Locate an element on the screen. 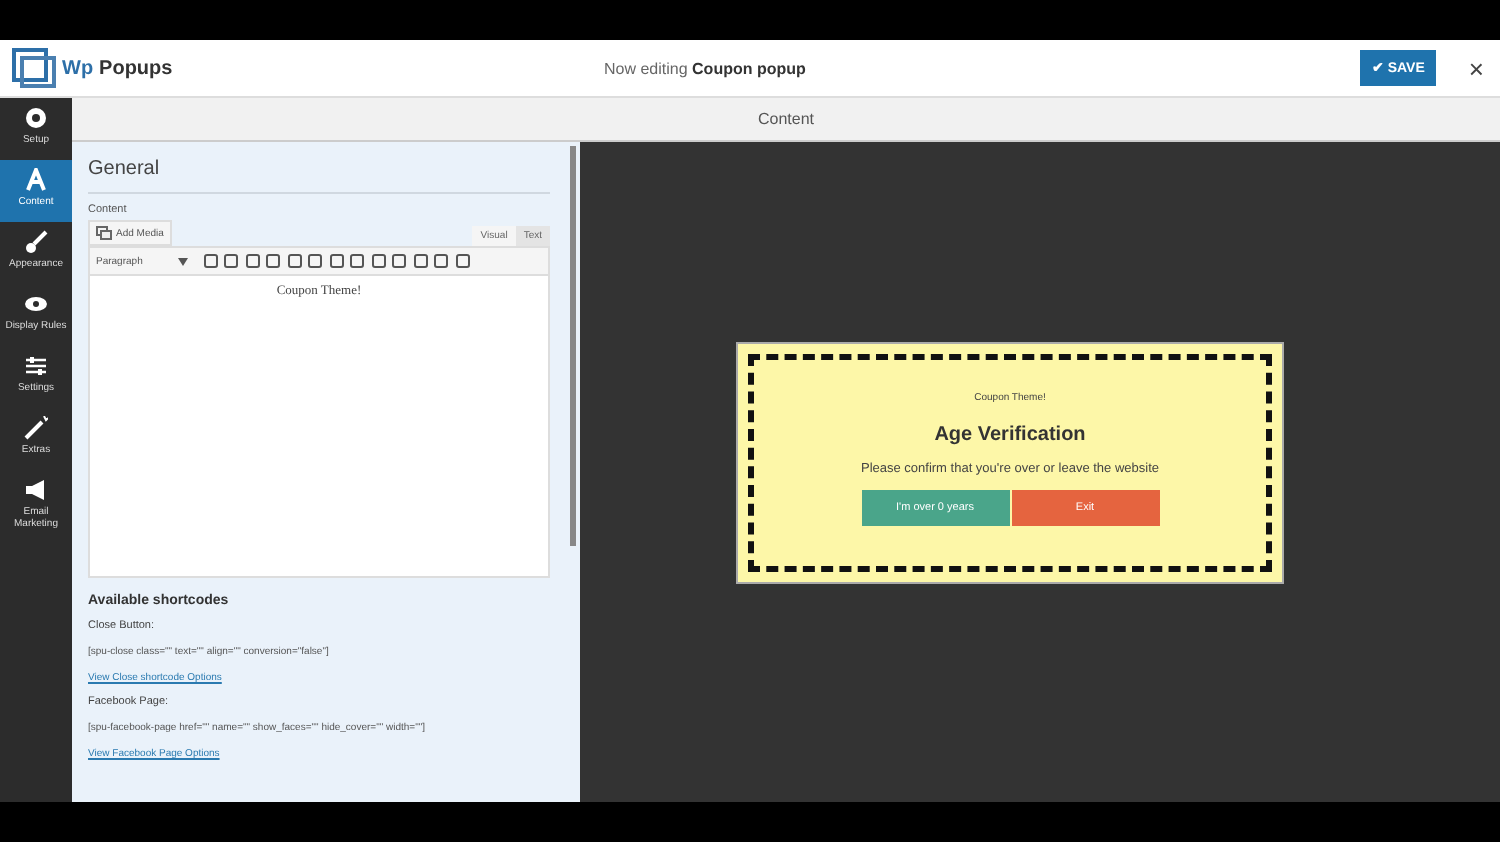 The image size is (1500, 842). eye-icon is located at coordinates (36, 304).